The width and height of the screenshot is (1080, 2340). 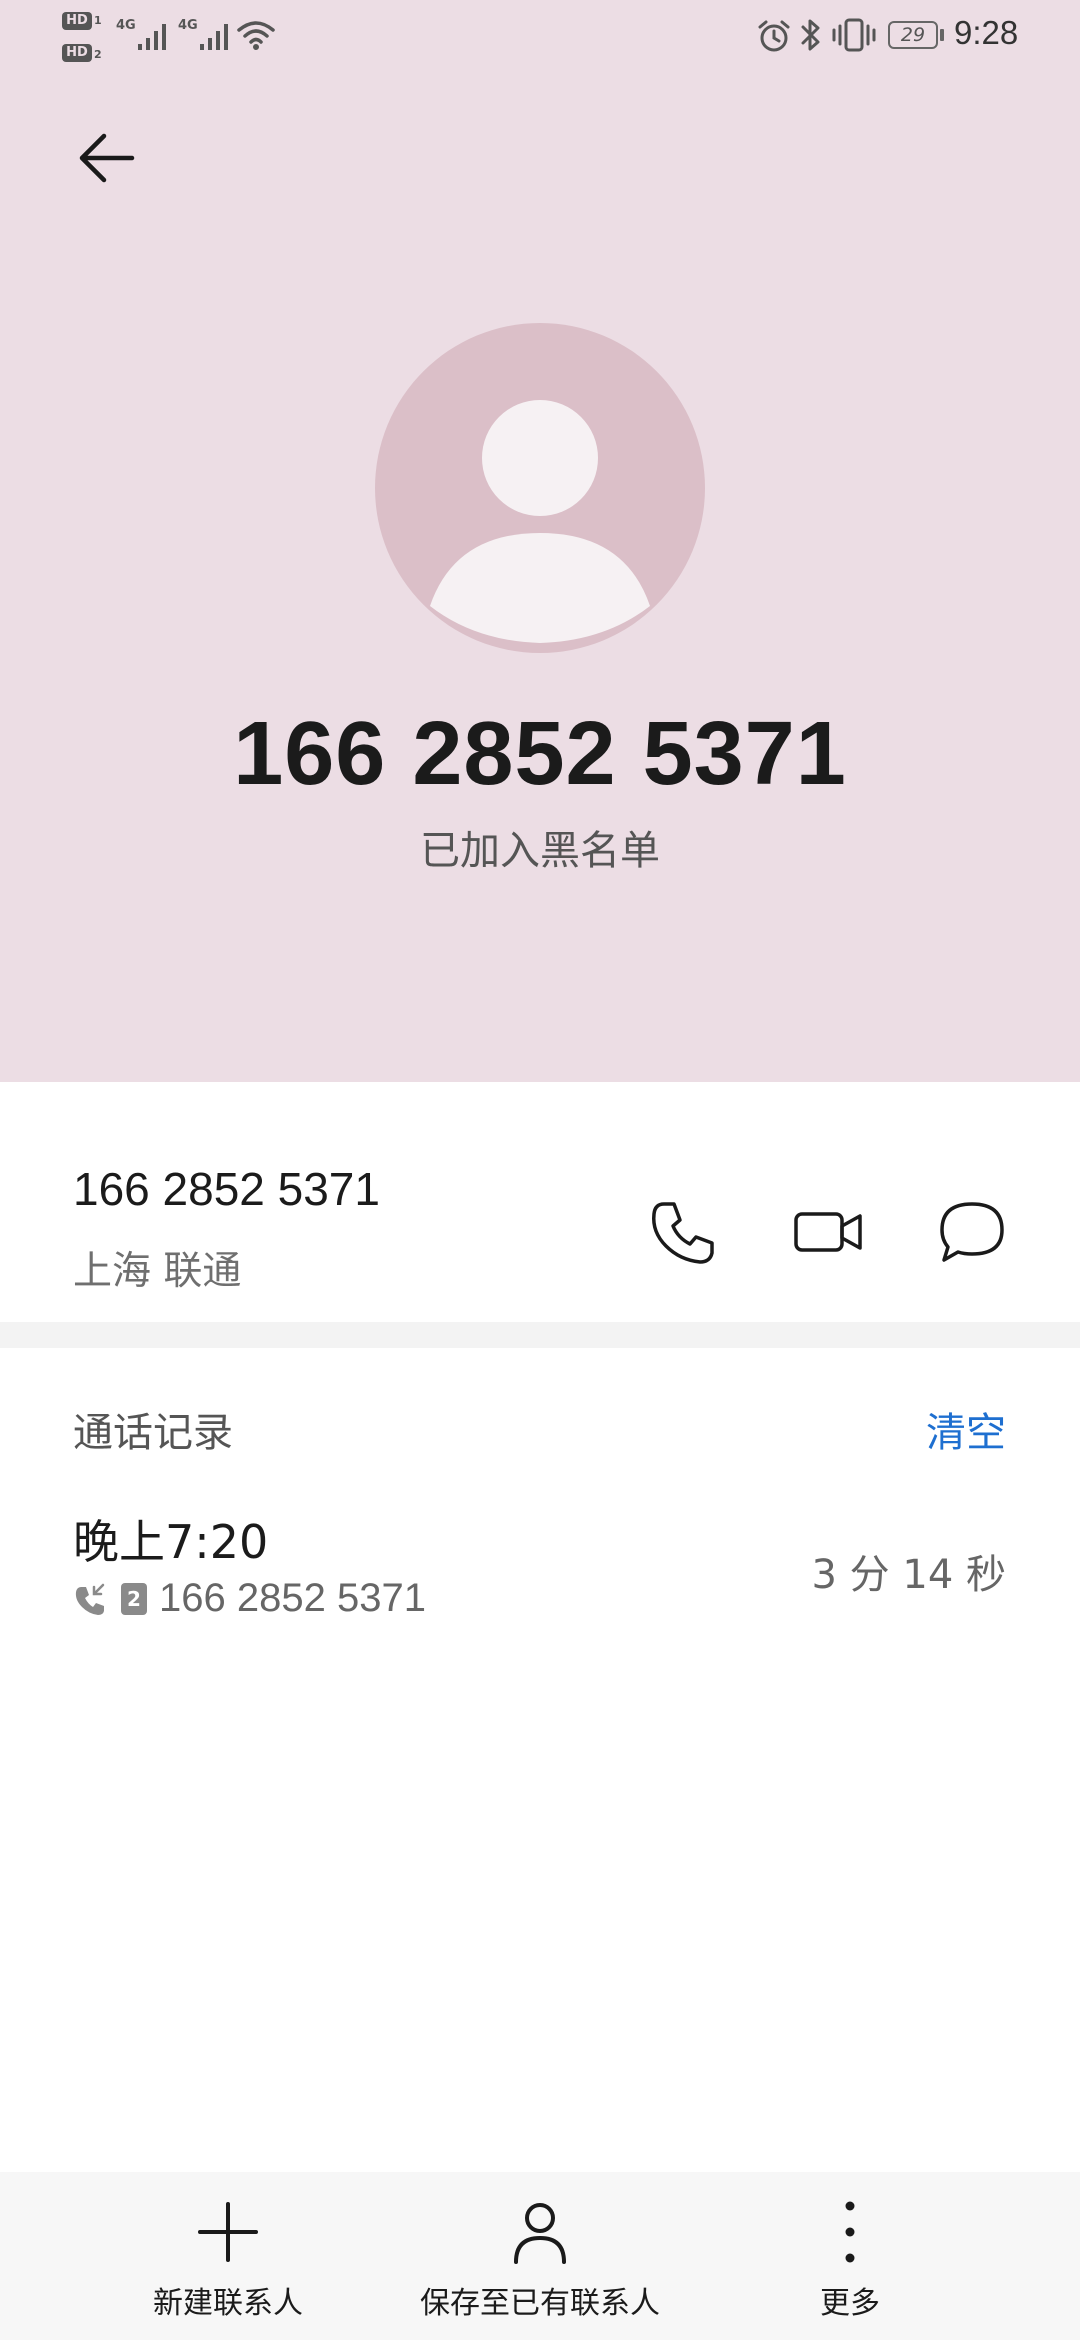 I want to click on alarm-icon, so click(x=774, y=36).